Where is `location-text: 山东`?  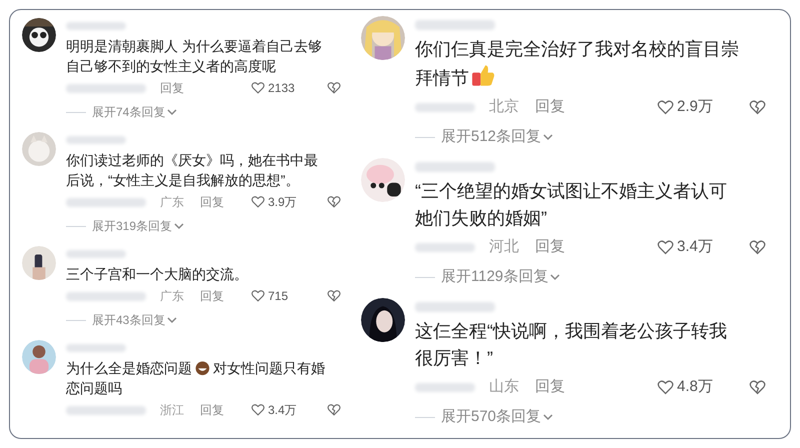 location-text: 山东 is located at coordinates (504, 386).